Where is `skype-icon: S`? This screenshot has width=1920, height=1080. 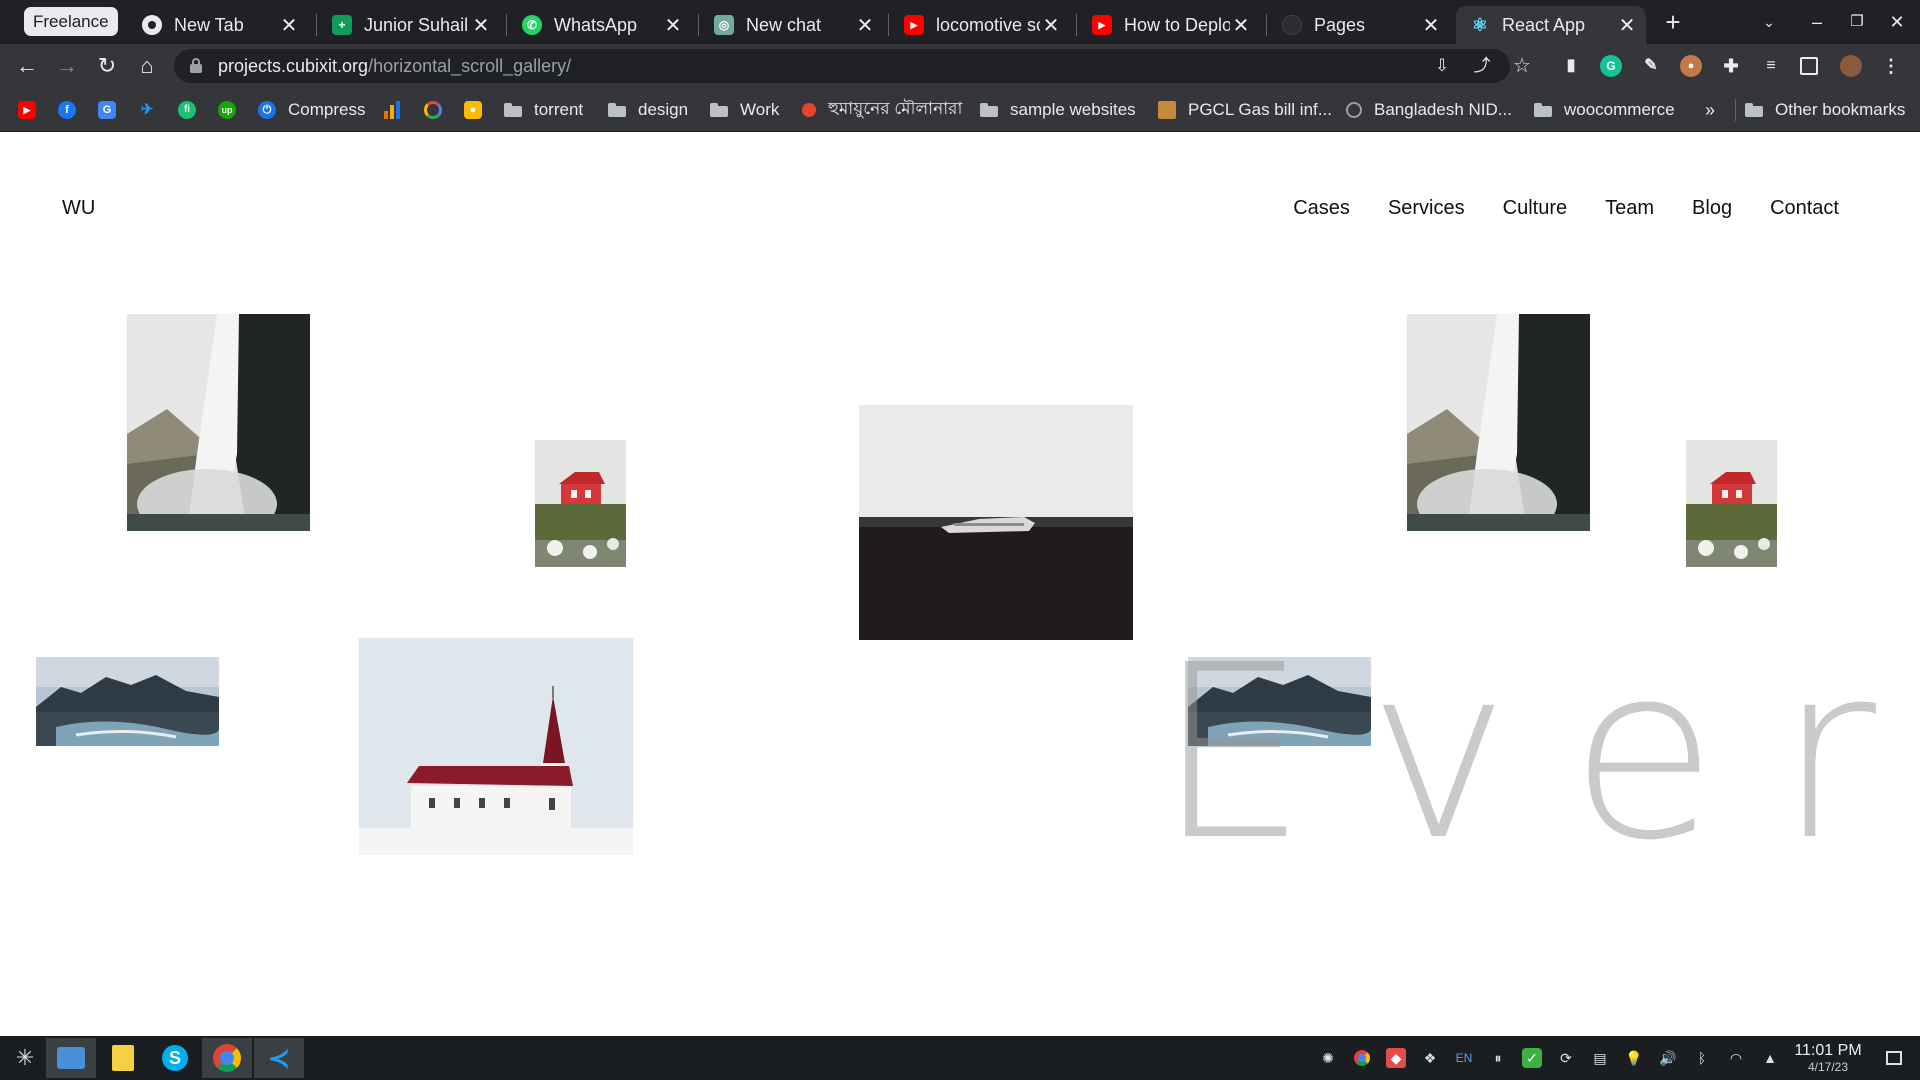 skype-icon: S is located at coordinates (175, 1058).